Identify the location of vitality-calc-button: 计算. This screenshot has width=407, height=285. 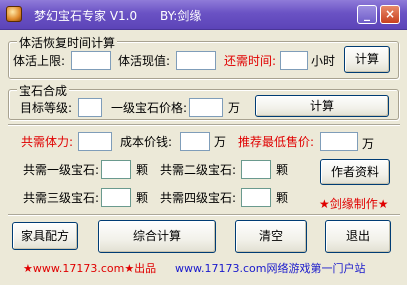
(367, 59).